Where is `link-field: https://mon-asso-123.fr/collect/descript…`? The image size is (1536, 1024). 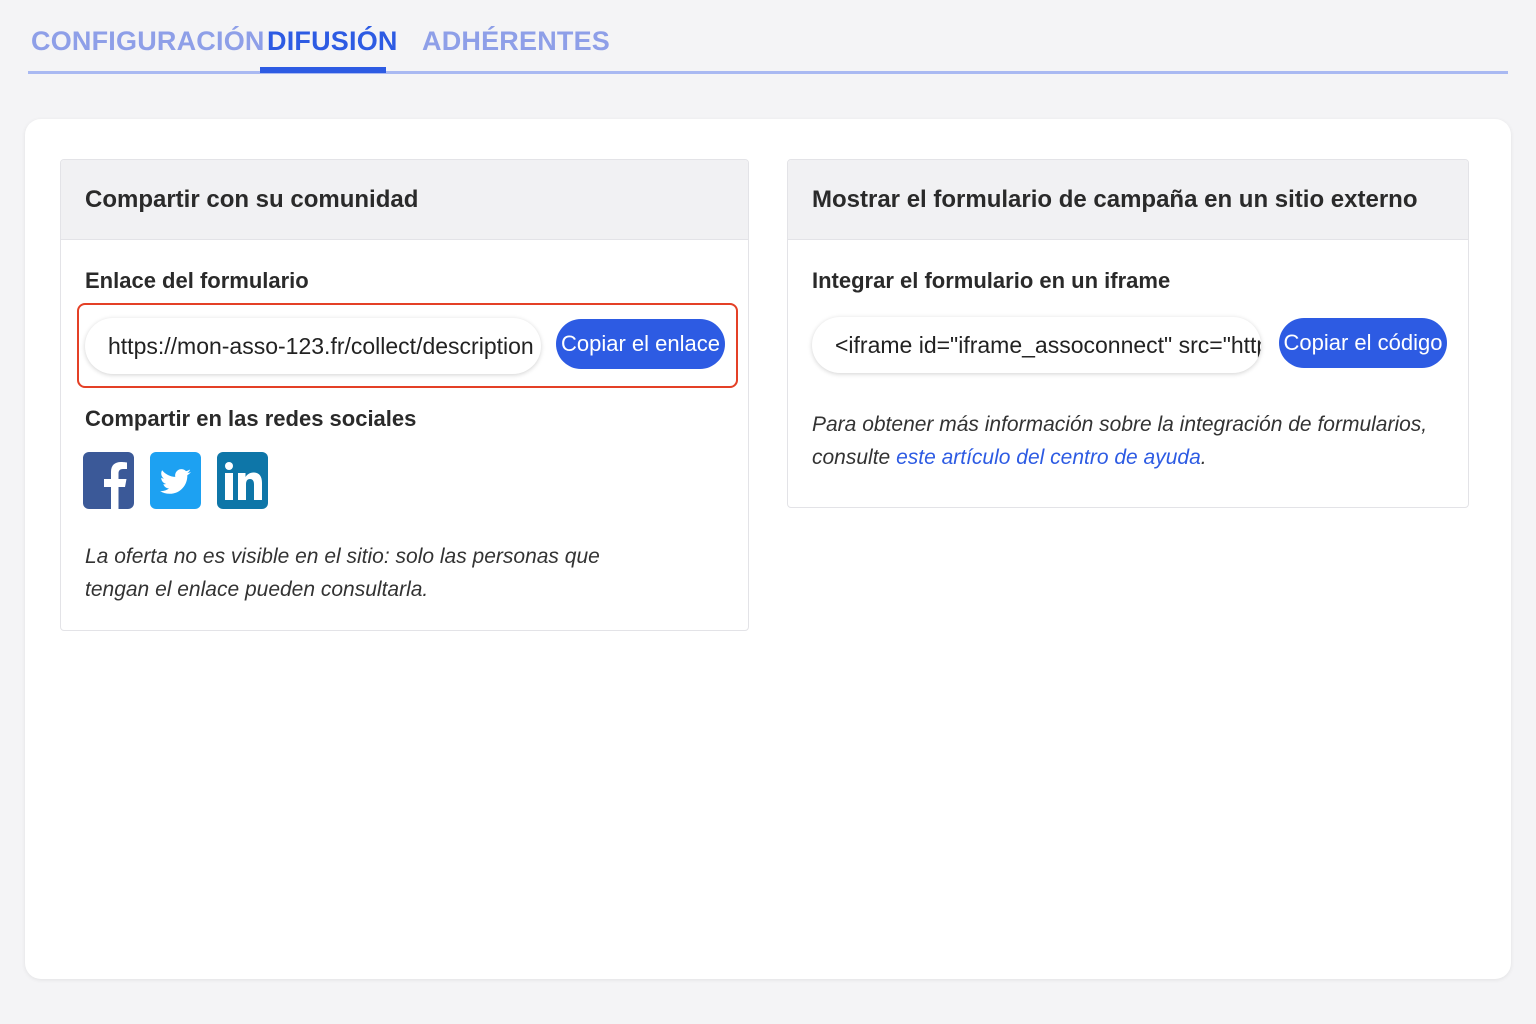 link-field: https://mon-asso-123.fr/collect/descript… is located at coordinates (313, 346).